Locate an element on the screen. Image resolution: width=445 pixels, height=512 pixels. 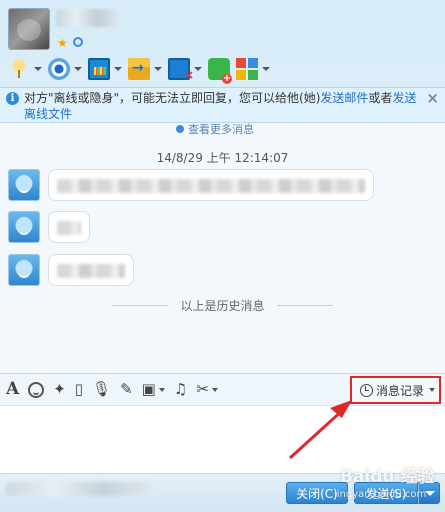
screenshot-icon: ✂ is located at coordinates (207, 389).